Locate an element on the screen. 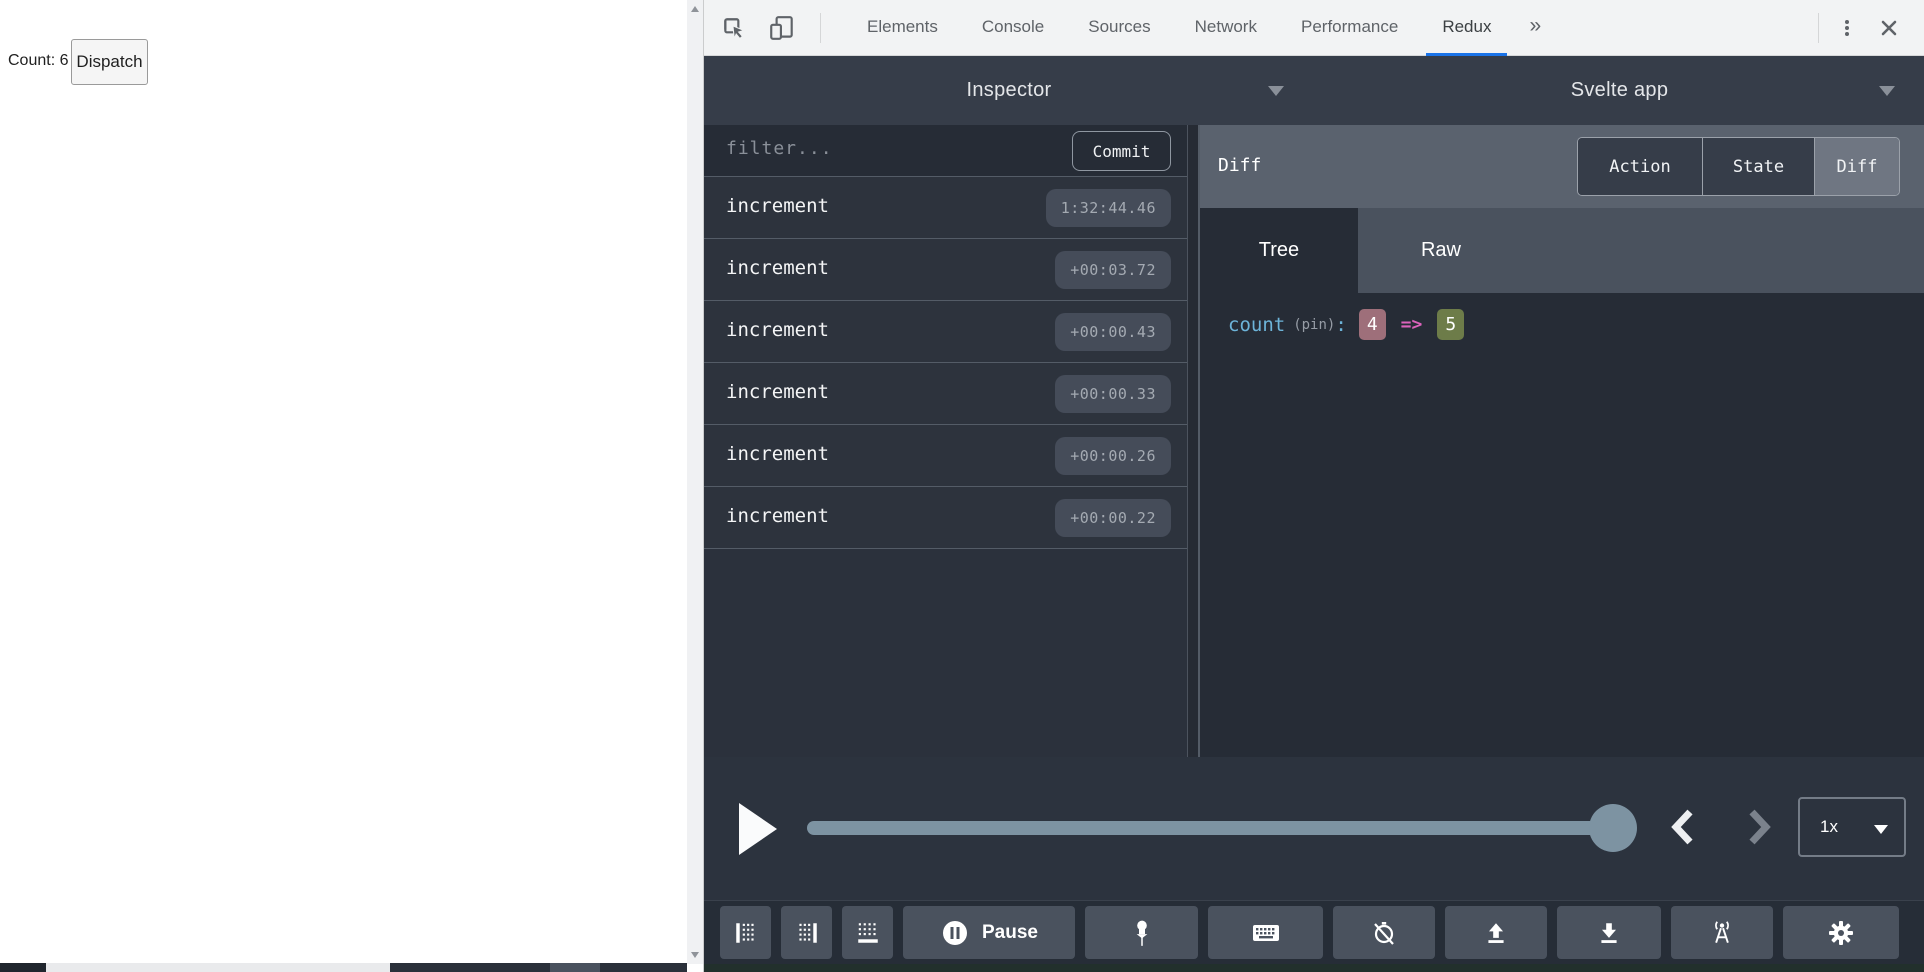 This screenshot has height=972, width=1924. instance-selector-label: Svelte app is located at coordinates (1619, 90).